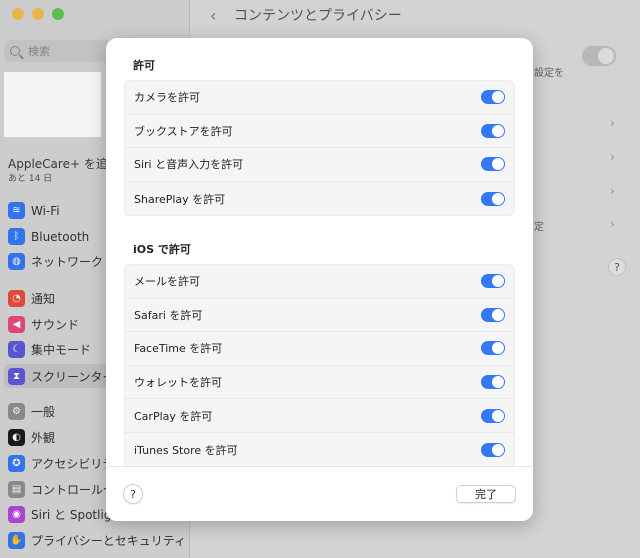  What do you see at coordinates (173, 416) in the screenshot?
I see `permission-label: CarPlay を許可` at bounding box center [173, 416].